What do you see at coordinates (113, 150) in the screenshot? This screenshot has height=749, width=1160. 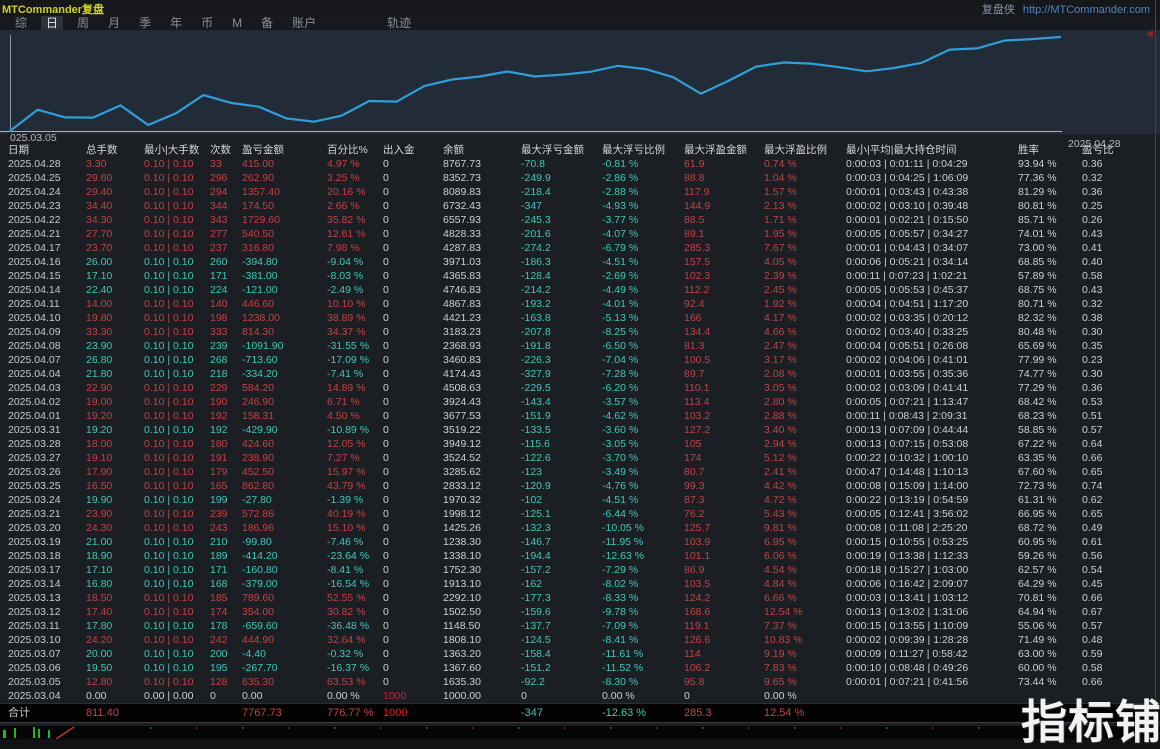 I see `table-header-cell: 总手数` at bounding box center [113, 150].